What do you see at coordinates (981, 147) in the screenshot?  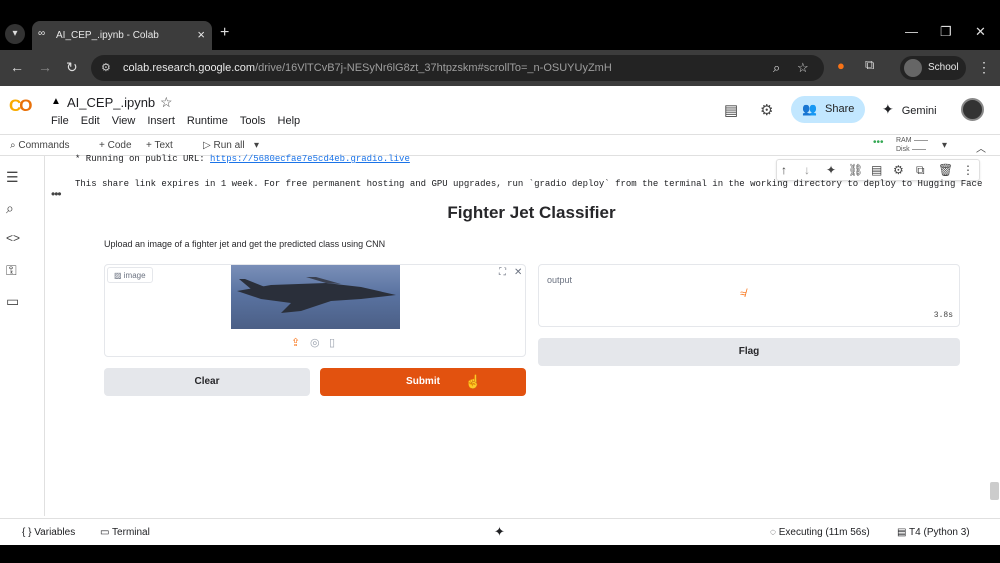 I see `collapse-chevron-icon: ︿` at bounding box center [981, 147].